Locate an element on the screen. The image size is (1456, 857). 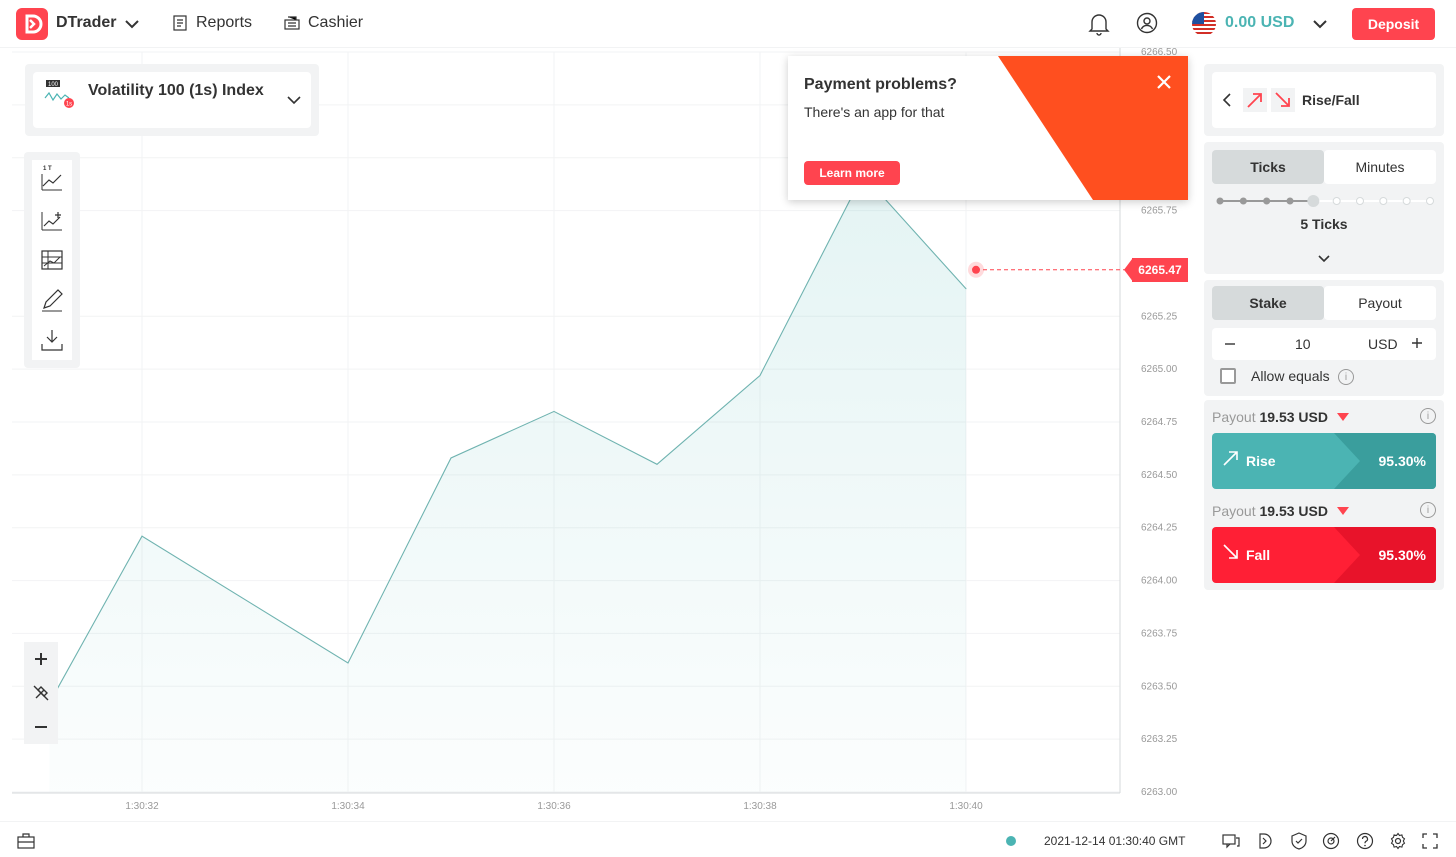
crosshair-toggle-button is located at coordinates (41, 693).